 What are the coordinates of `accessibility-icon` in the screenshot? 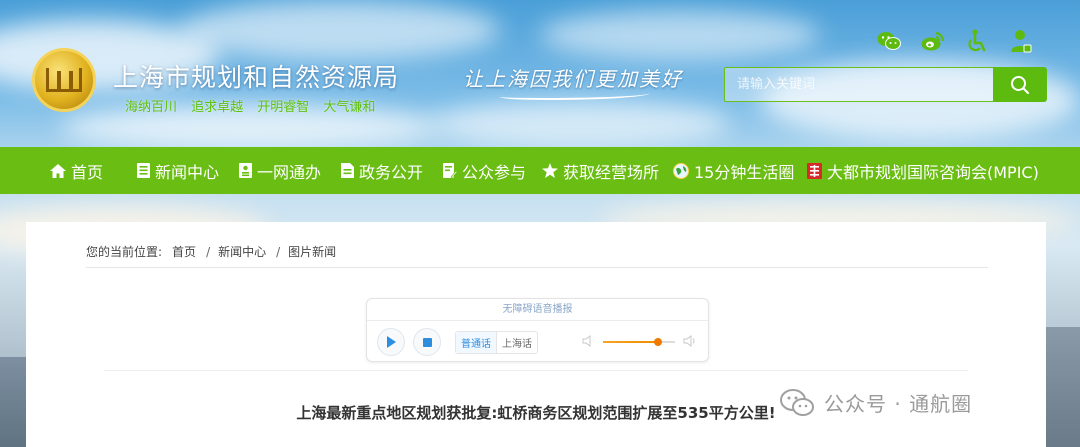 It's located at (977, 41).